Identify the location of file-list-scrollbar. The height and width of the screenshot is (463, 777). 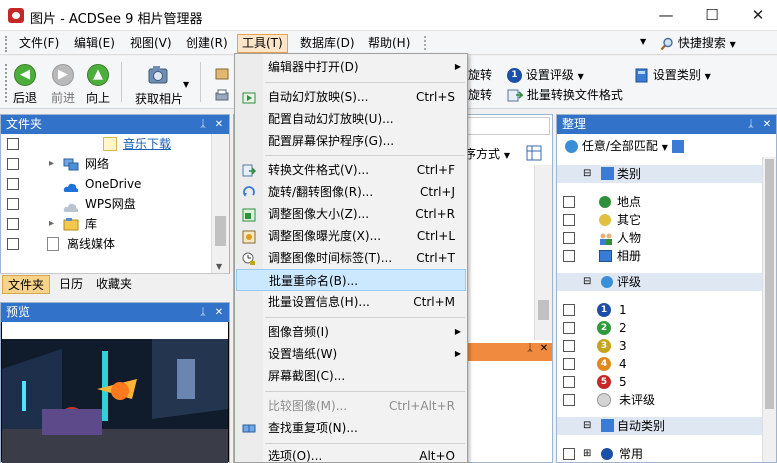
(543, 252).